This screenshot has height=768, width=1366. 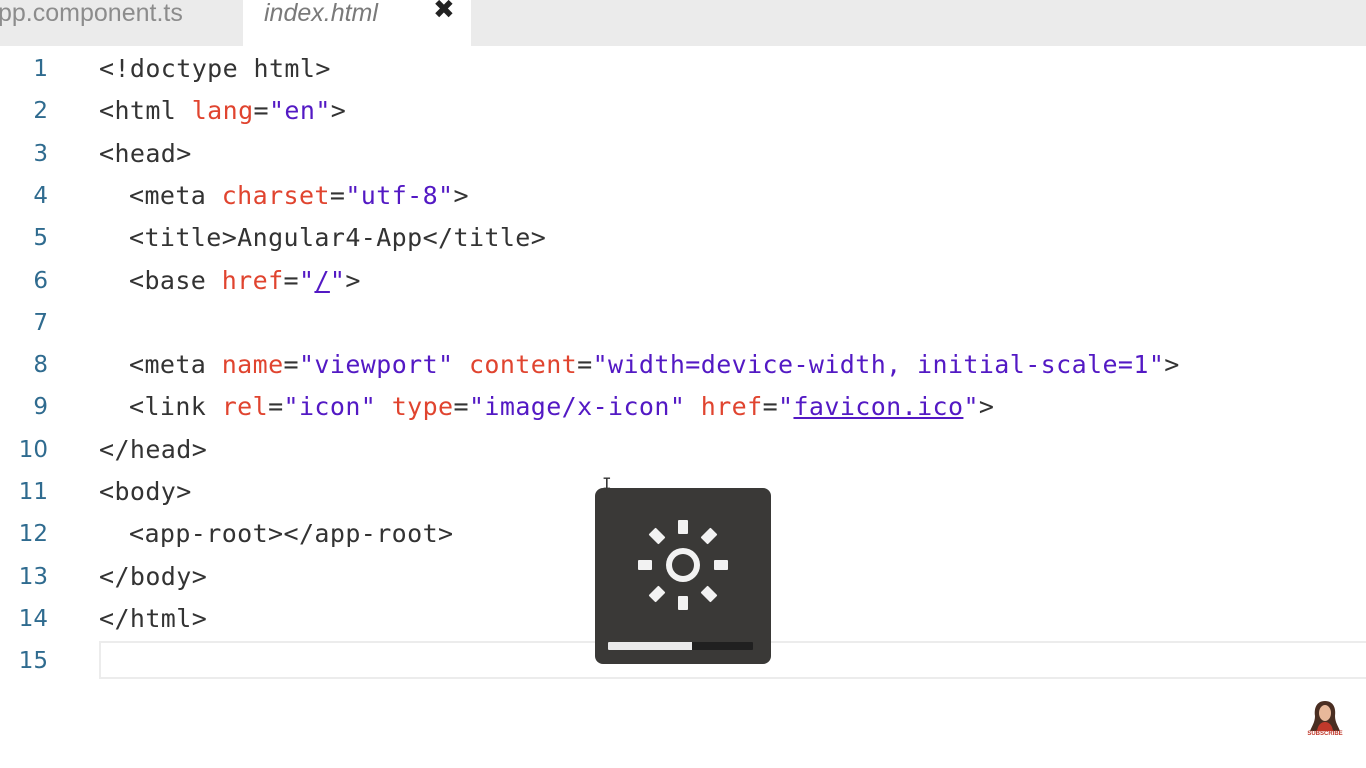 What do you see at coordinates (175, 280) in the screenshot?
I see `code-token: <base` at bounding box center [175, 280].